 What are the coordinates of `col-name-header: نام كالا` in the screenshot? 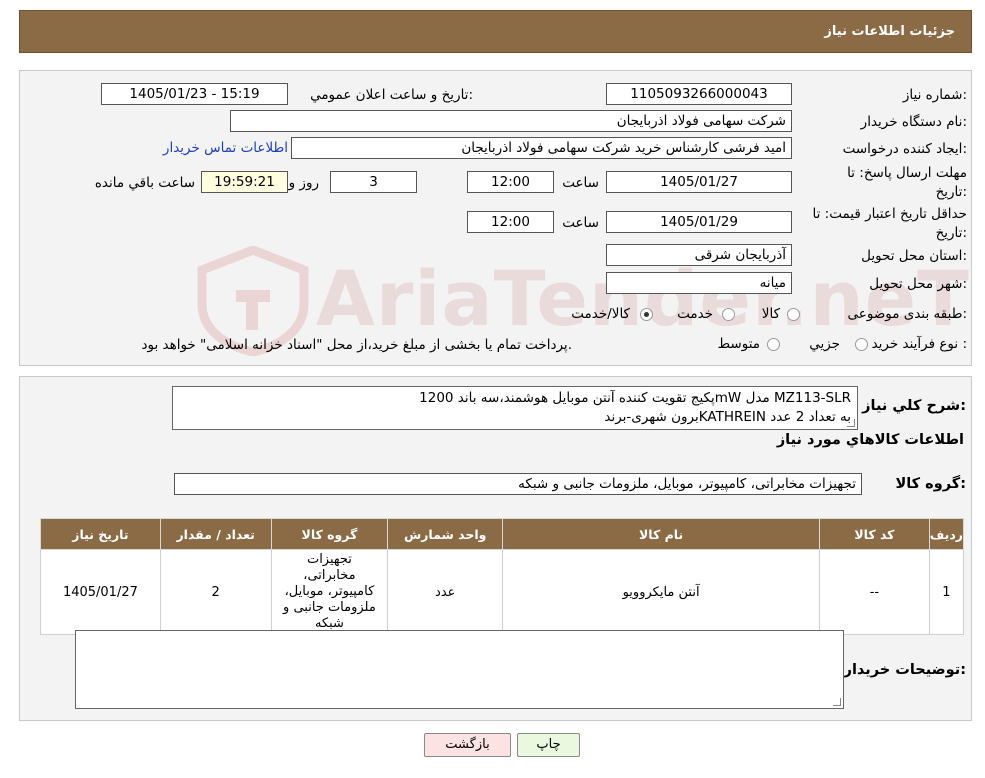 It's located at (661, 534).